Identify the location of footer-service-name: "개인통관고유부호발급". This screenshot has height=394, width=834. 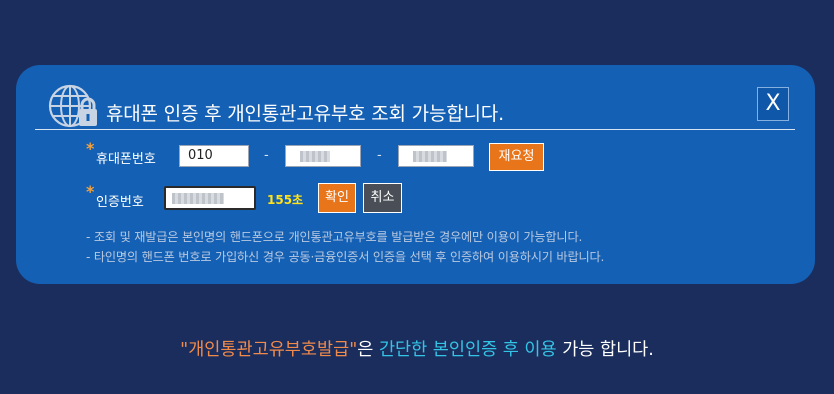
(269, 350).